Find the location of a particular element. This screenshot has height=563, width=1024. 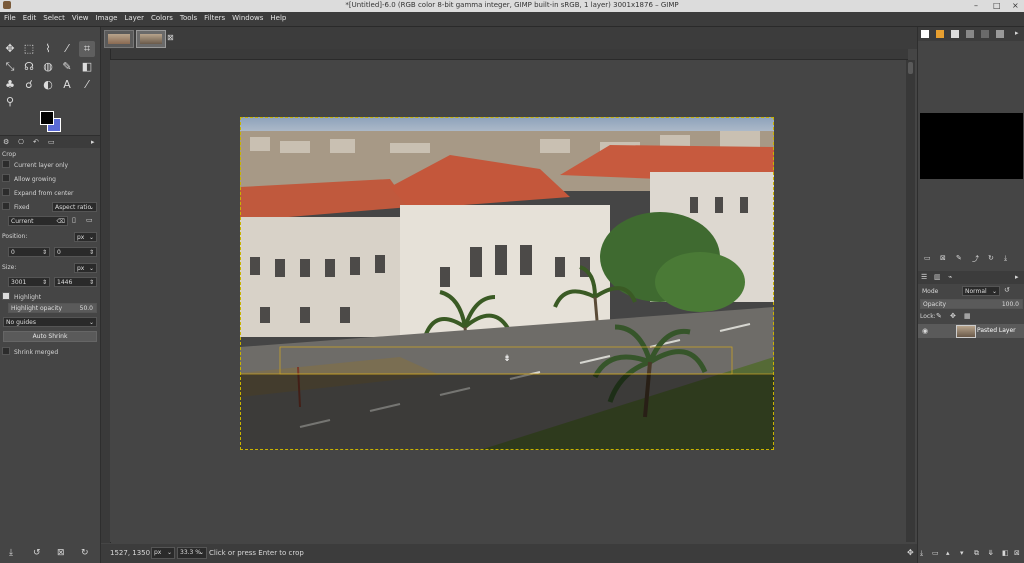

layer-mode-dropdown: Normal ⌄ is located at coordinates (981, 291).